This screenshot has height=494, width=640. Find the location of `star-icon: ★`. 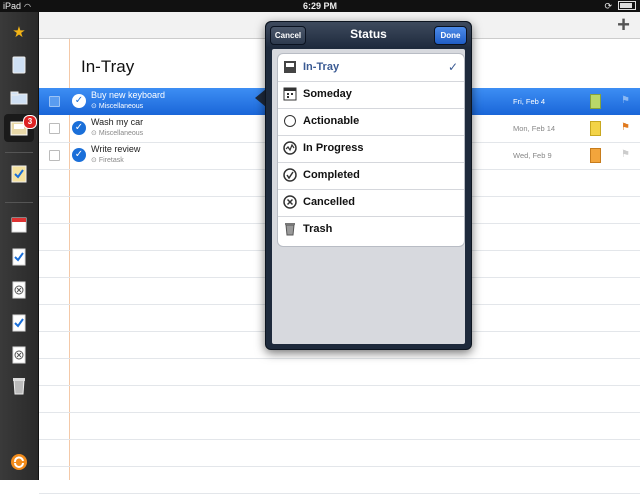

star-icon: ★ is located at coordinates (19, 32).